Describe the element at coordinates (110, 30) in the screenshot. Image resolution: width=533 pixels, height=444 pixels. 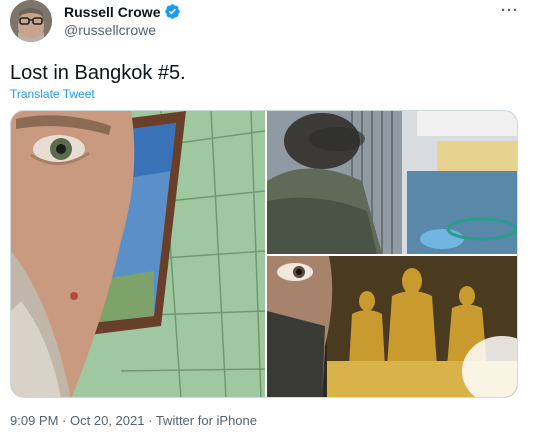
I see `author-handle: @russellcrowe` at that location.